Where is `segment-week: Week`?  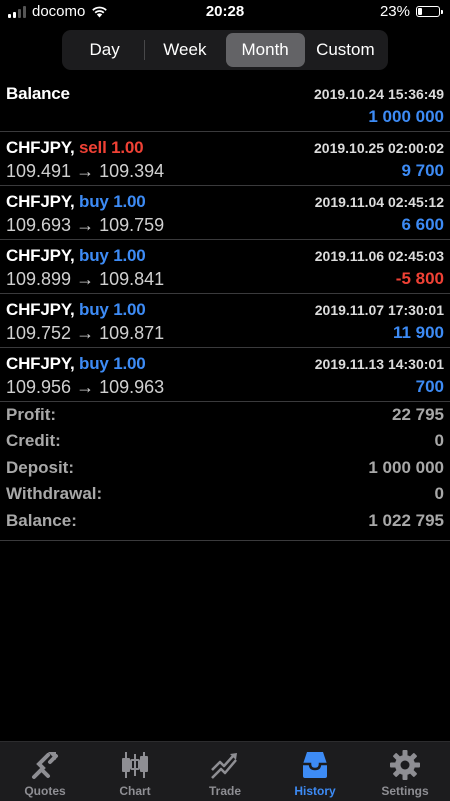
segment-week: Week is located at coordinates (184, 50).